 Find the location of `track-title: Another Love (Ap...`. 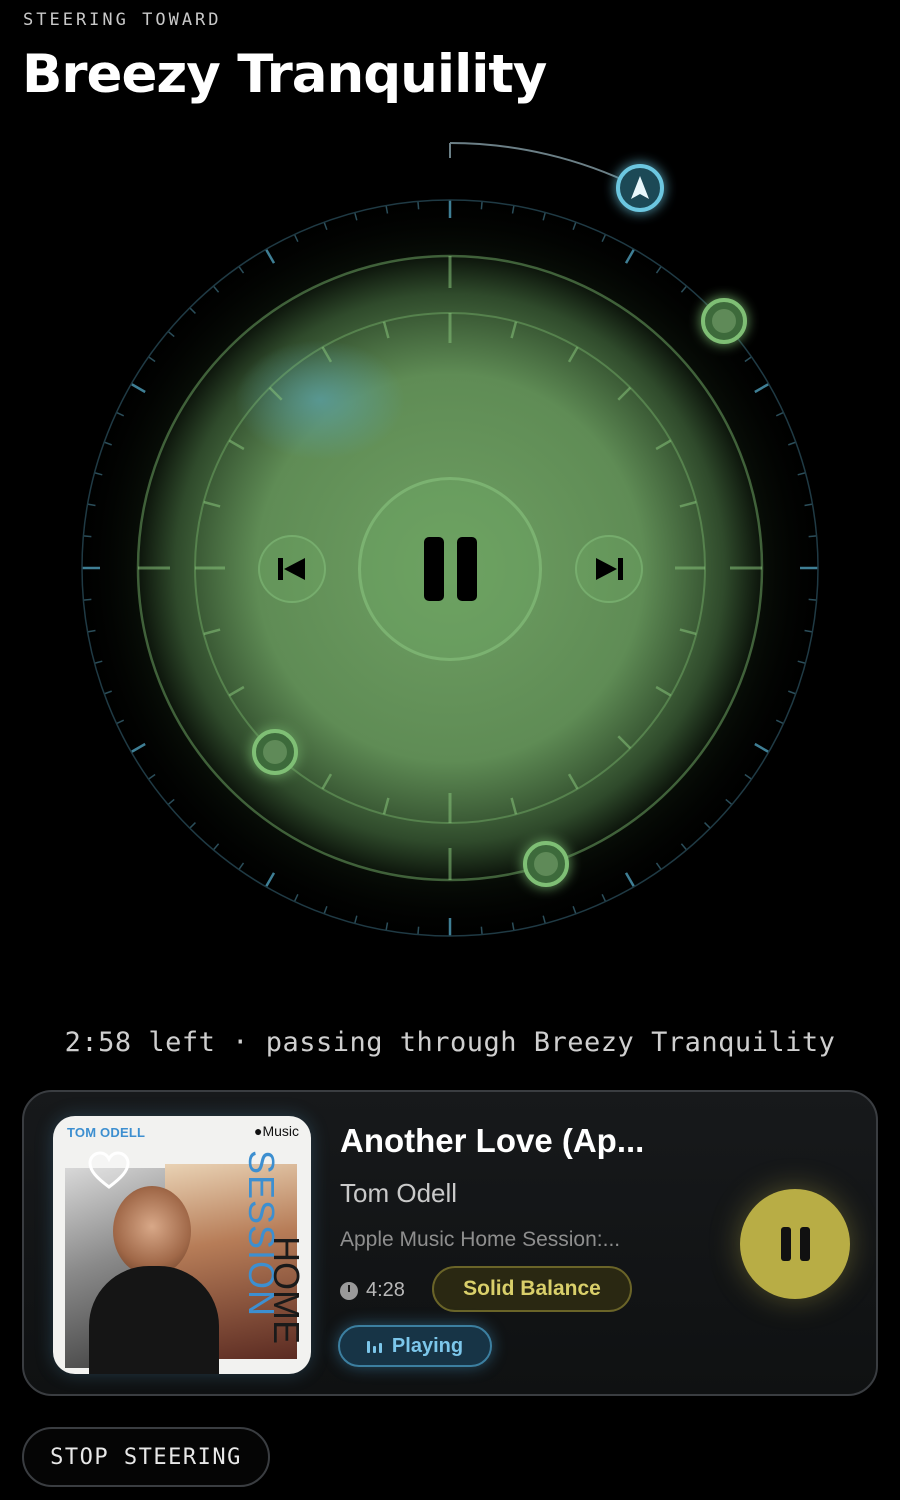

track-title: Another Love (Ap... is located at coordinates (492, 1140).